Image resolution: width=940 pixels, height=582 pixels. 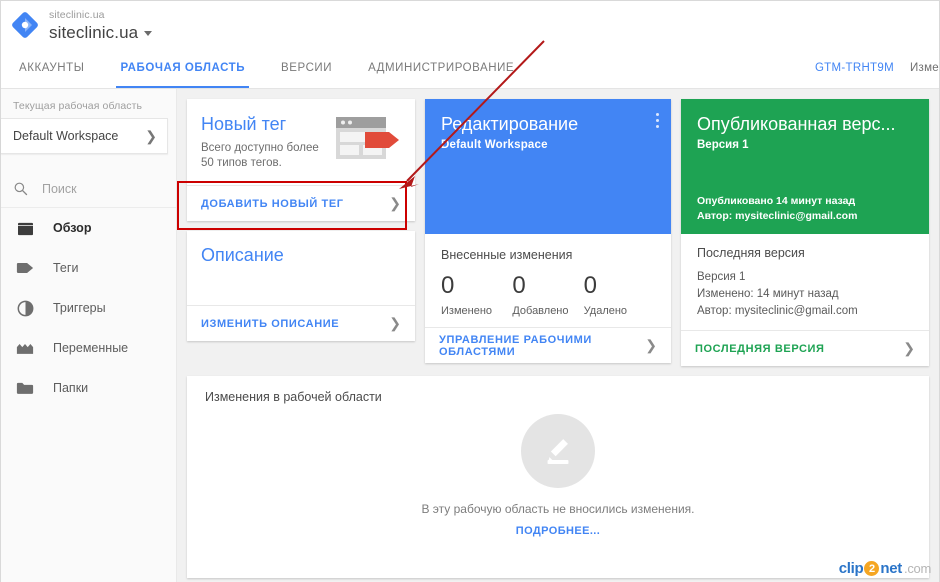 I want to click on gtm-diamond-logo, so click(x=25, y=24).